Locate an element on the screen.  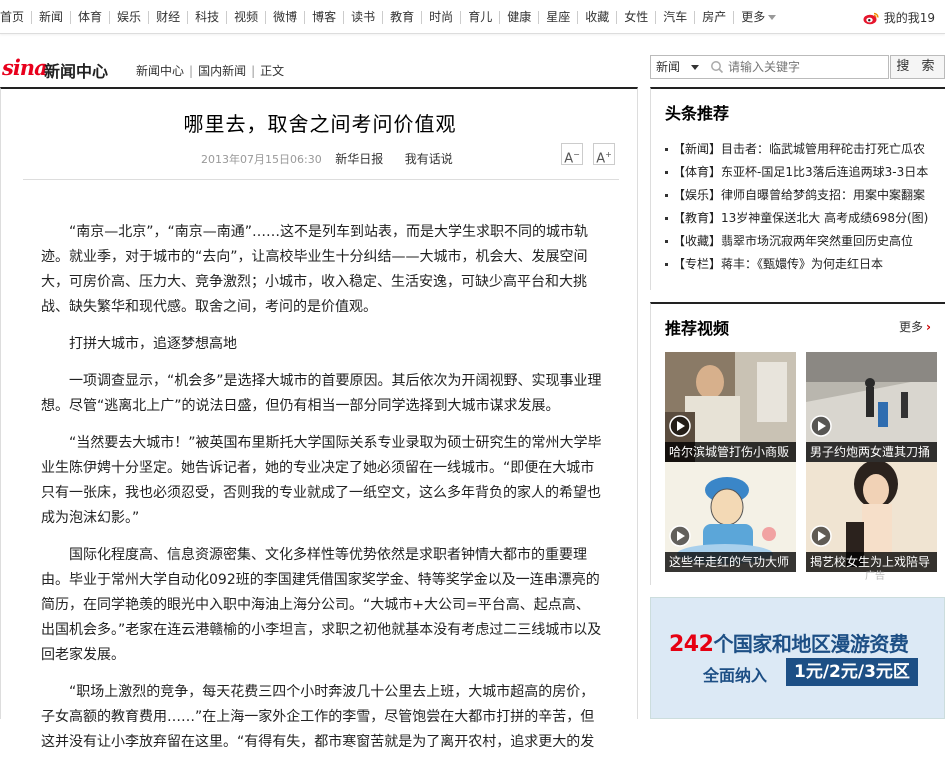
ad-mark: 广告 is located at coordinates (875, 576).